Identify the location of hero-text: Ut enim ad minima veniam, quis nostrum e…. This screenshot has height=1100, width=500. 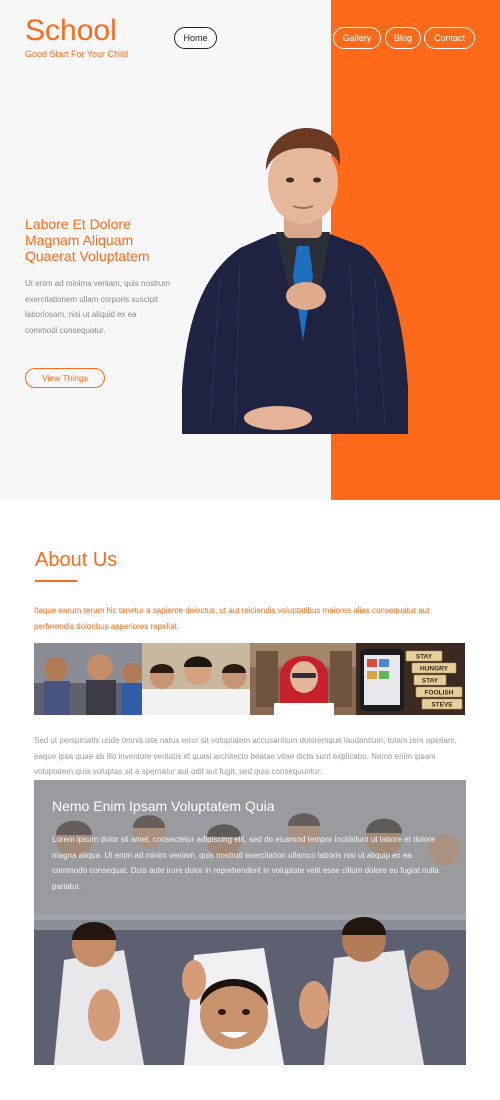
(97, 307).